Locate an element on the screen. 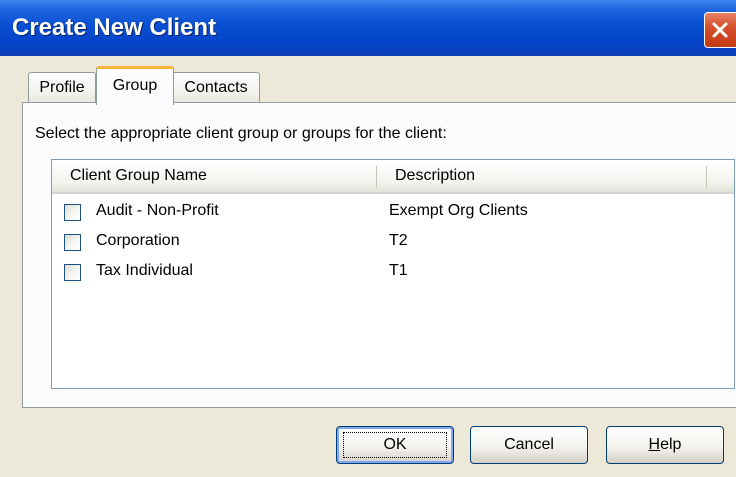 This screenshot has width=736, height=477. list-row-tax-individual: Tax Individual T1 is located at coordinates (393, 271).